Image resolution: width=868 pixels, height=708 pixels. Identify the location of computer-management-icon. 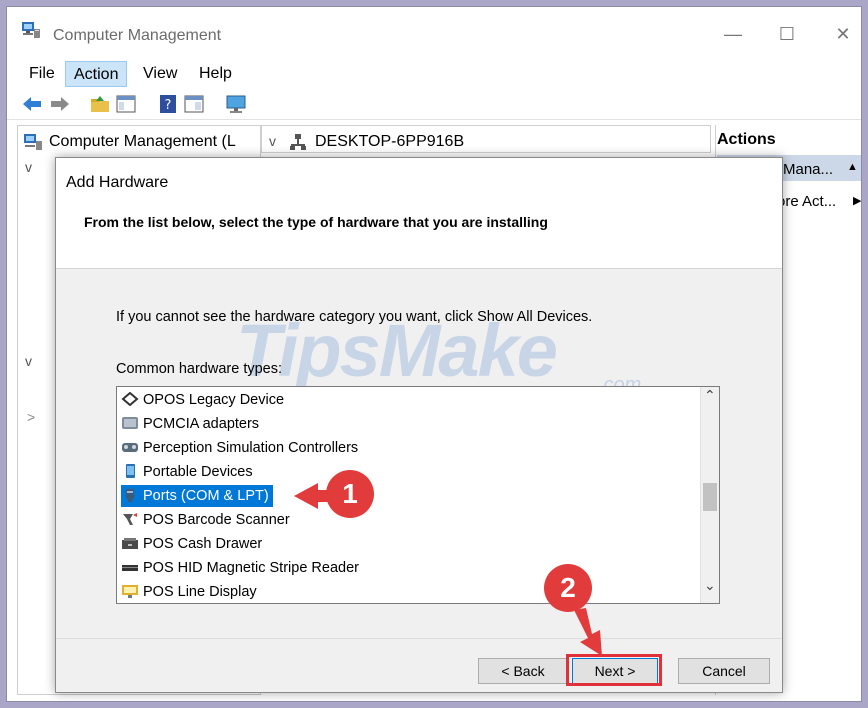
(31, 30).